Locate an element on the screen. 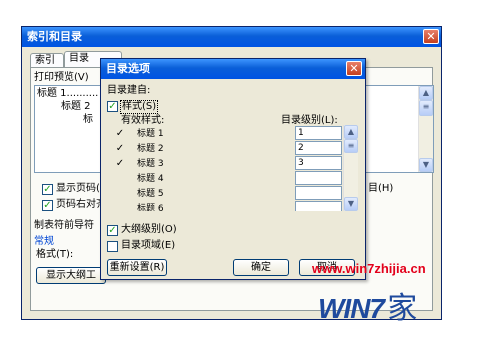  dialog-title: 索引和目录 is located at coordinates (231, 37).